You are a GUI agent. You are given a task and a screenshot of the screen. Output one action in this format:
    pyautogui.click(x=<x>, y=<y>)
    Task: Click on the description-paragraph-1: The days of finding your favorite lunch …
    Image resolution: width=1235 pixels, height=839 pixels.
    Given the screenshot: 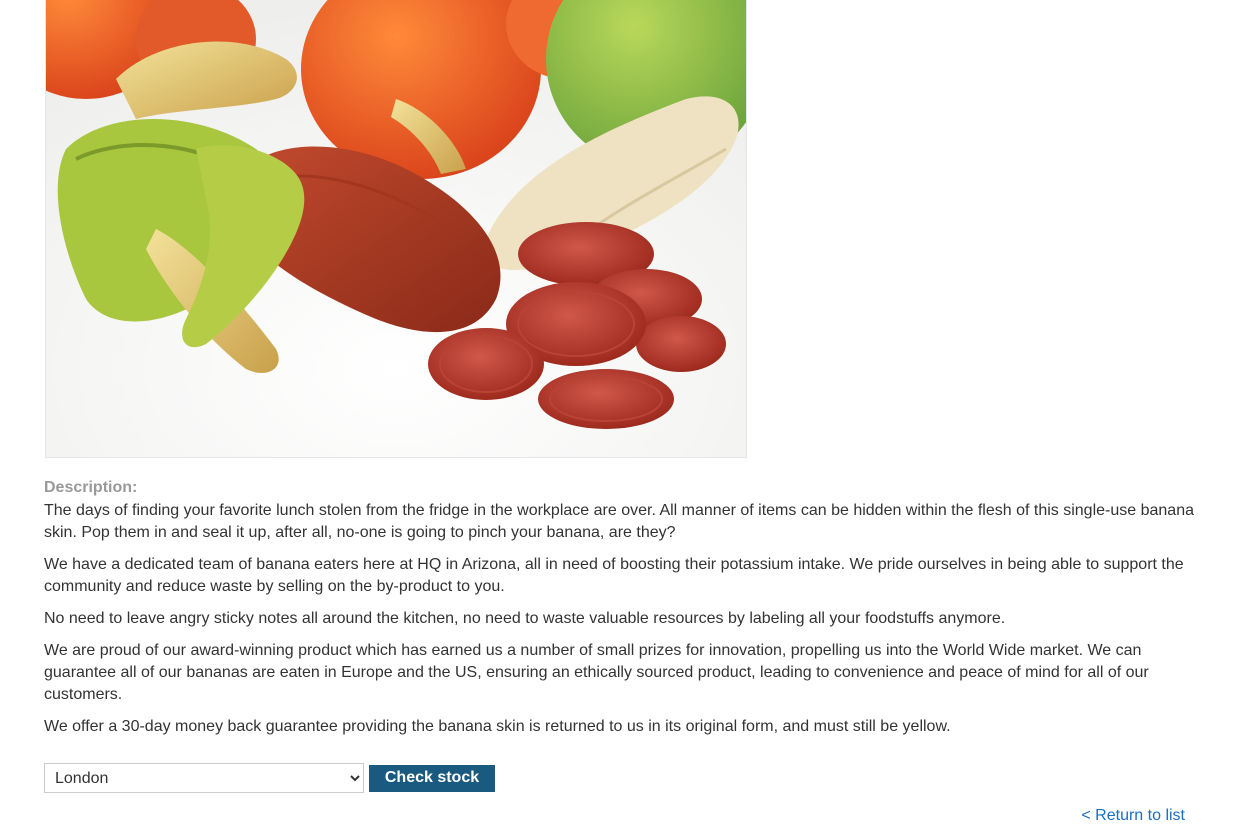 What is the action you would take?
    pyautogui.click(x=619, y=521)
    